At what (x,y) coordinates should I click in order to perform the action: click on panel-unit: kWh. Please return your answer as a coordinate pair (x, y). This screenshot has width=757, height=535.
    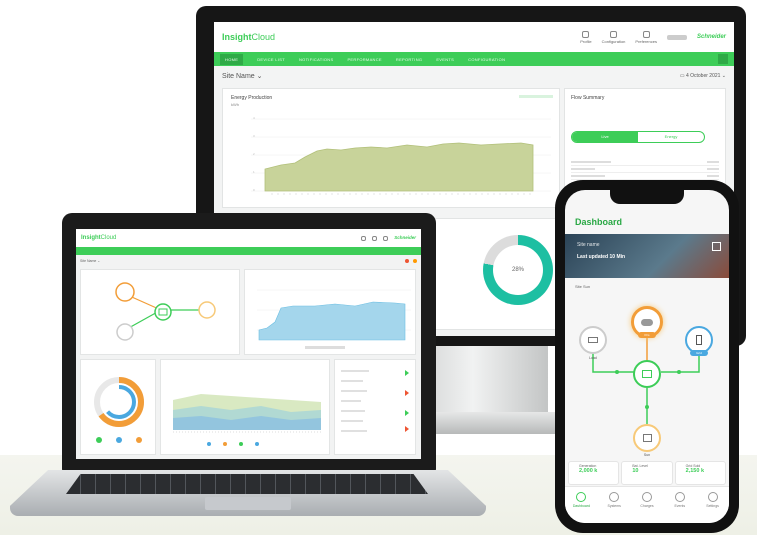
    Looking at the image, I should click on (235, 104).